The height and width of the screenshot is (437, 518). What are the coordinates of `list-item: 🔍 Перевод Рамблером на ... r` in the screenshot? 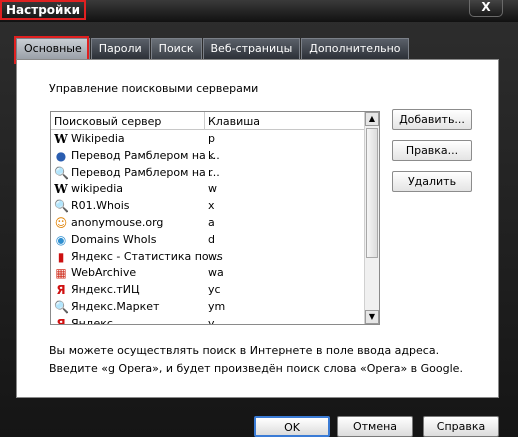 It's located at (208, 173).